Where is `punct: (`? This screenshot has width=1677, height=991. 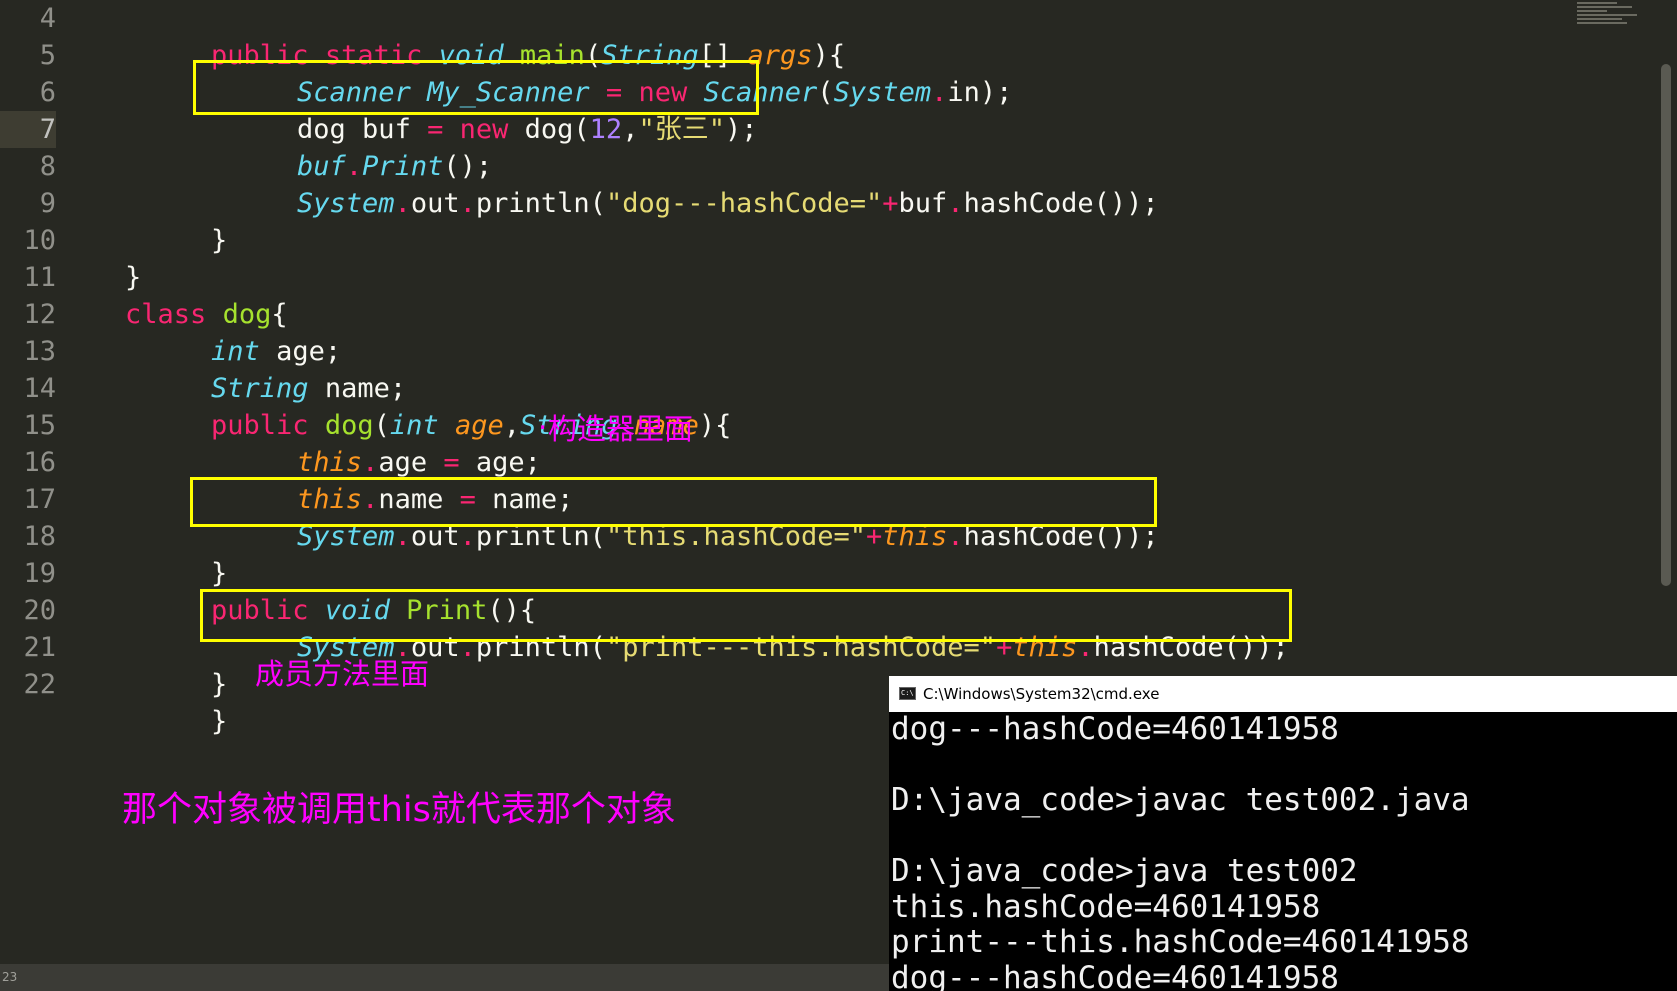 punct: ( is located at coordinates (825, 92).